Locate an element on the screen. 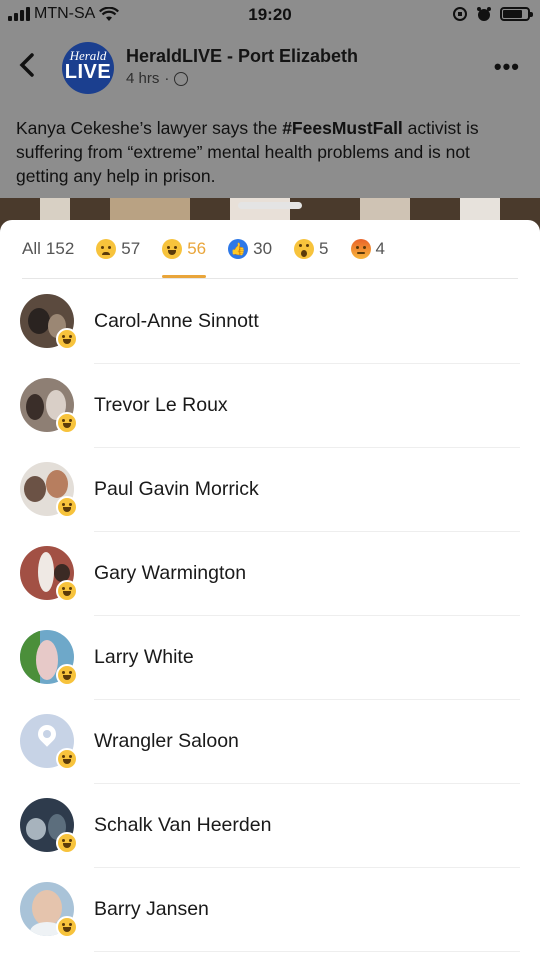 This screenshot has width=540, height=960. person-name: Trevor Le Roux is located at coordinates (161, 405).